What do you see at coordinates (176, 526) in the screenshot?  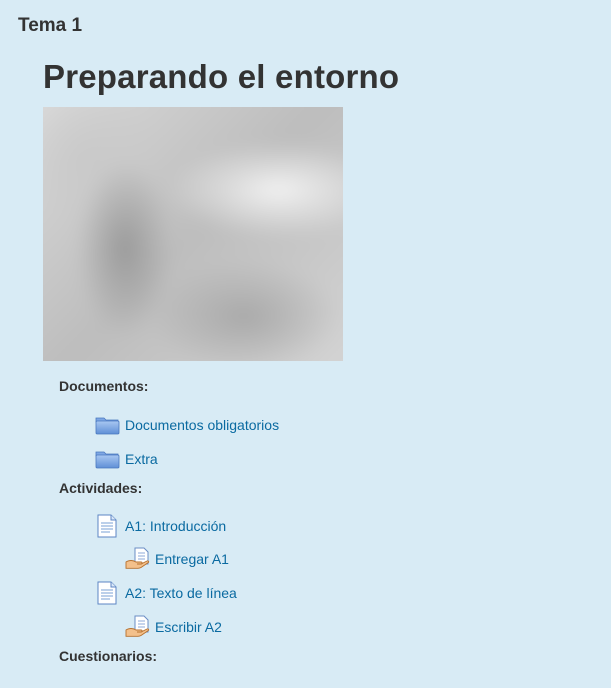 I see `page-link-label: A1: Introducción` at bounding box center [176, 526].